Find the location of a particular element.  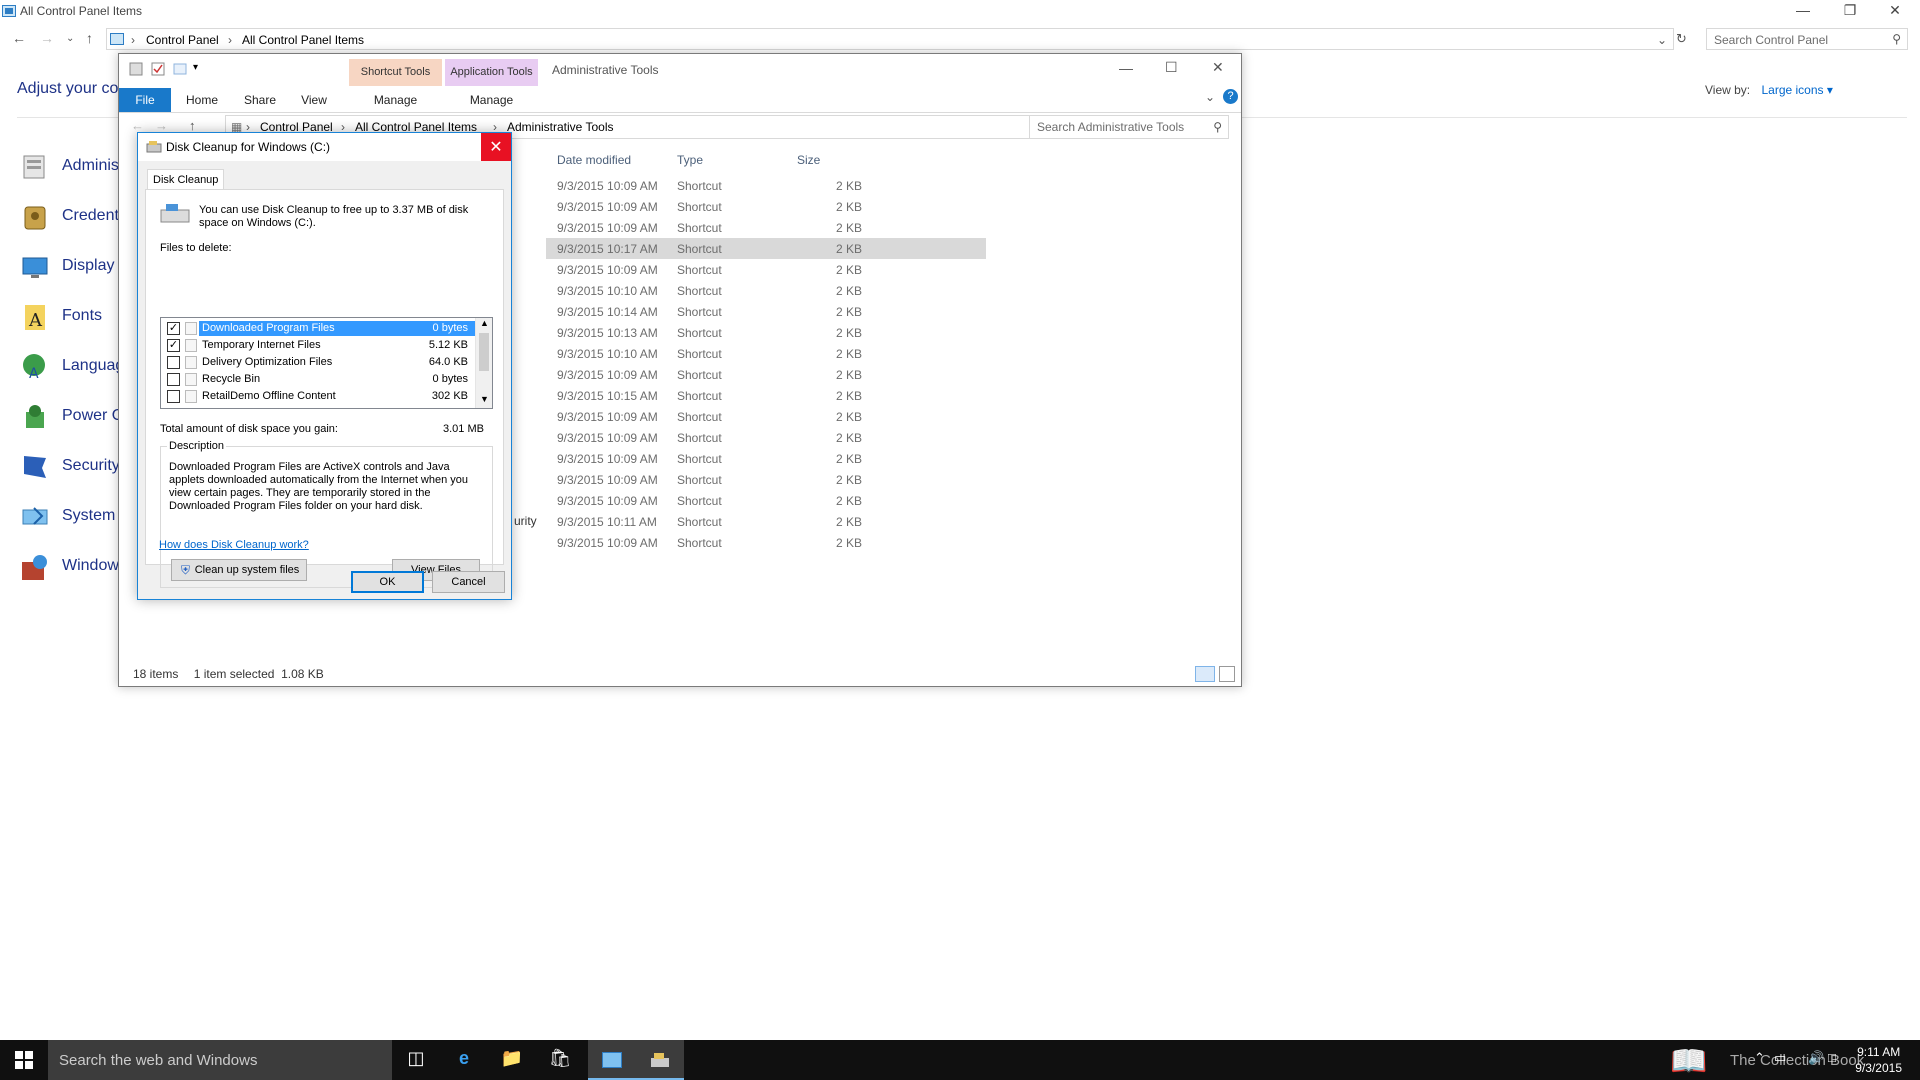

taskbar-search-box: Search the web and Windows is located at coordinates (220, 1060).